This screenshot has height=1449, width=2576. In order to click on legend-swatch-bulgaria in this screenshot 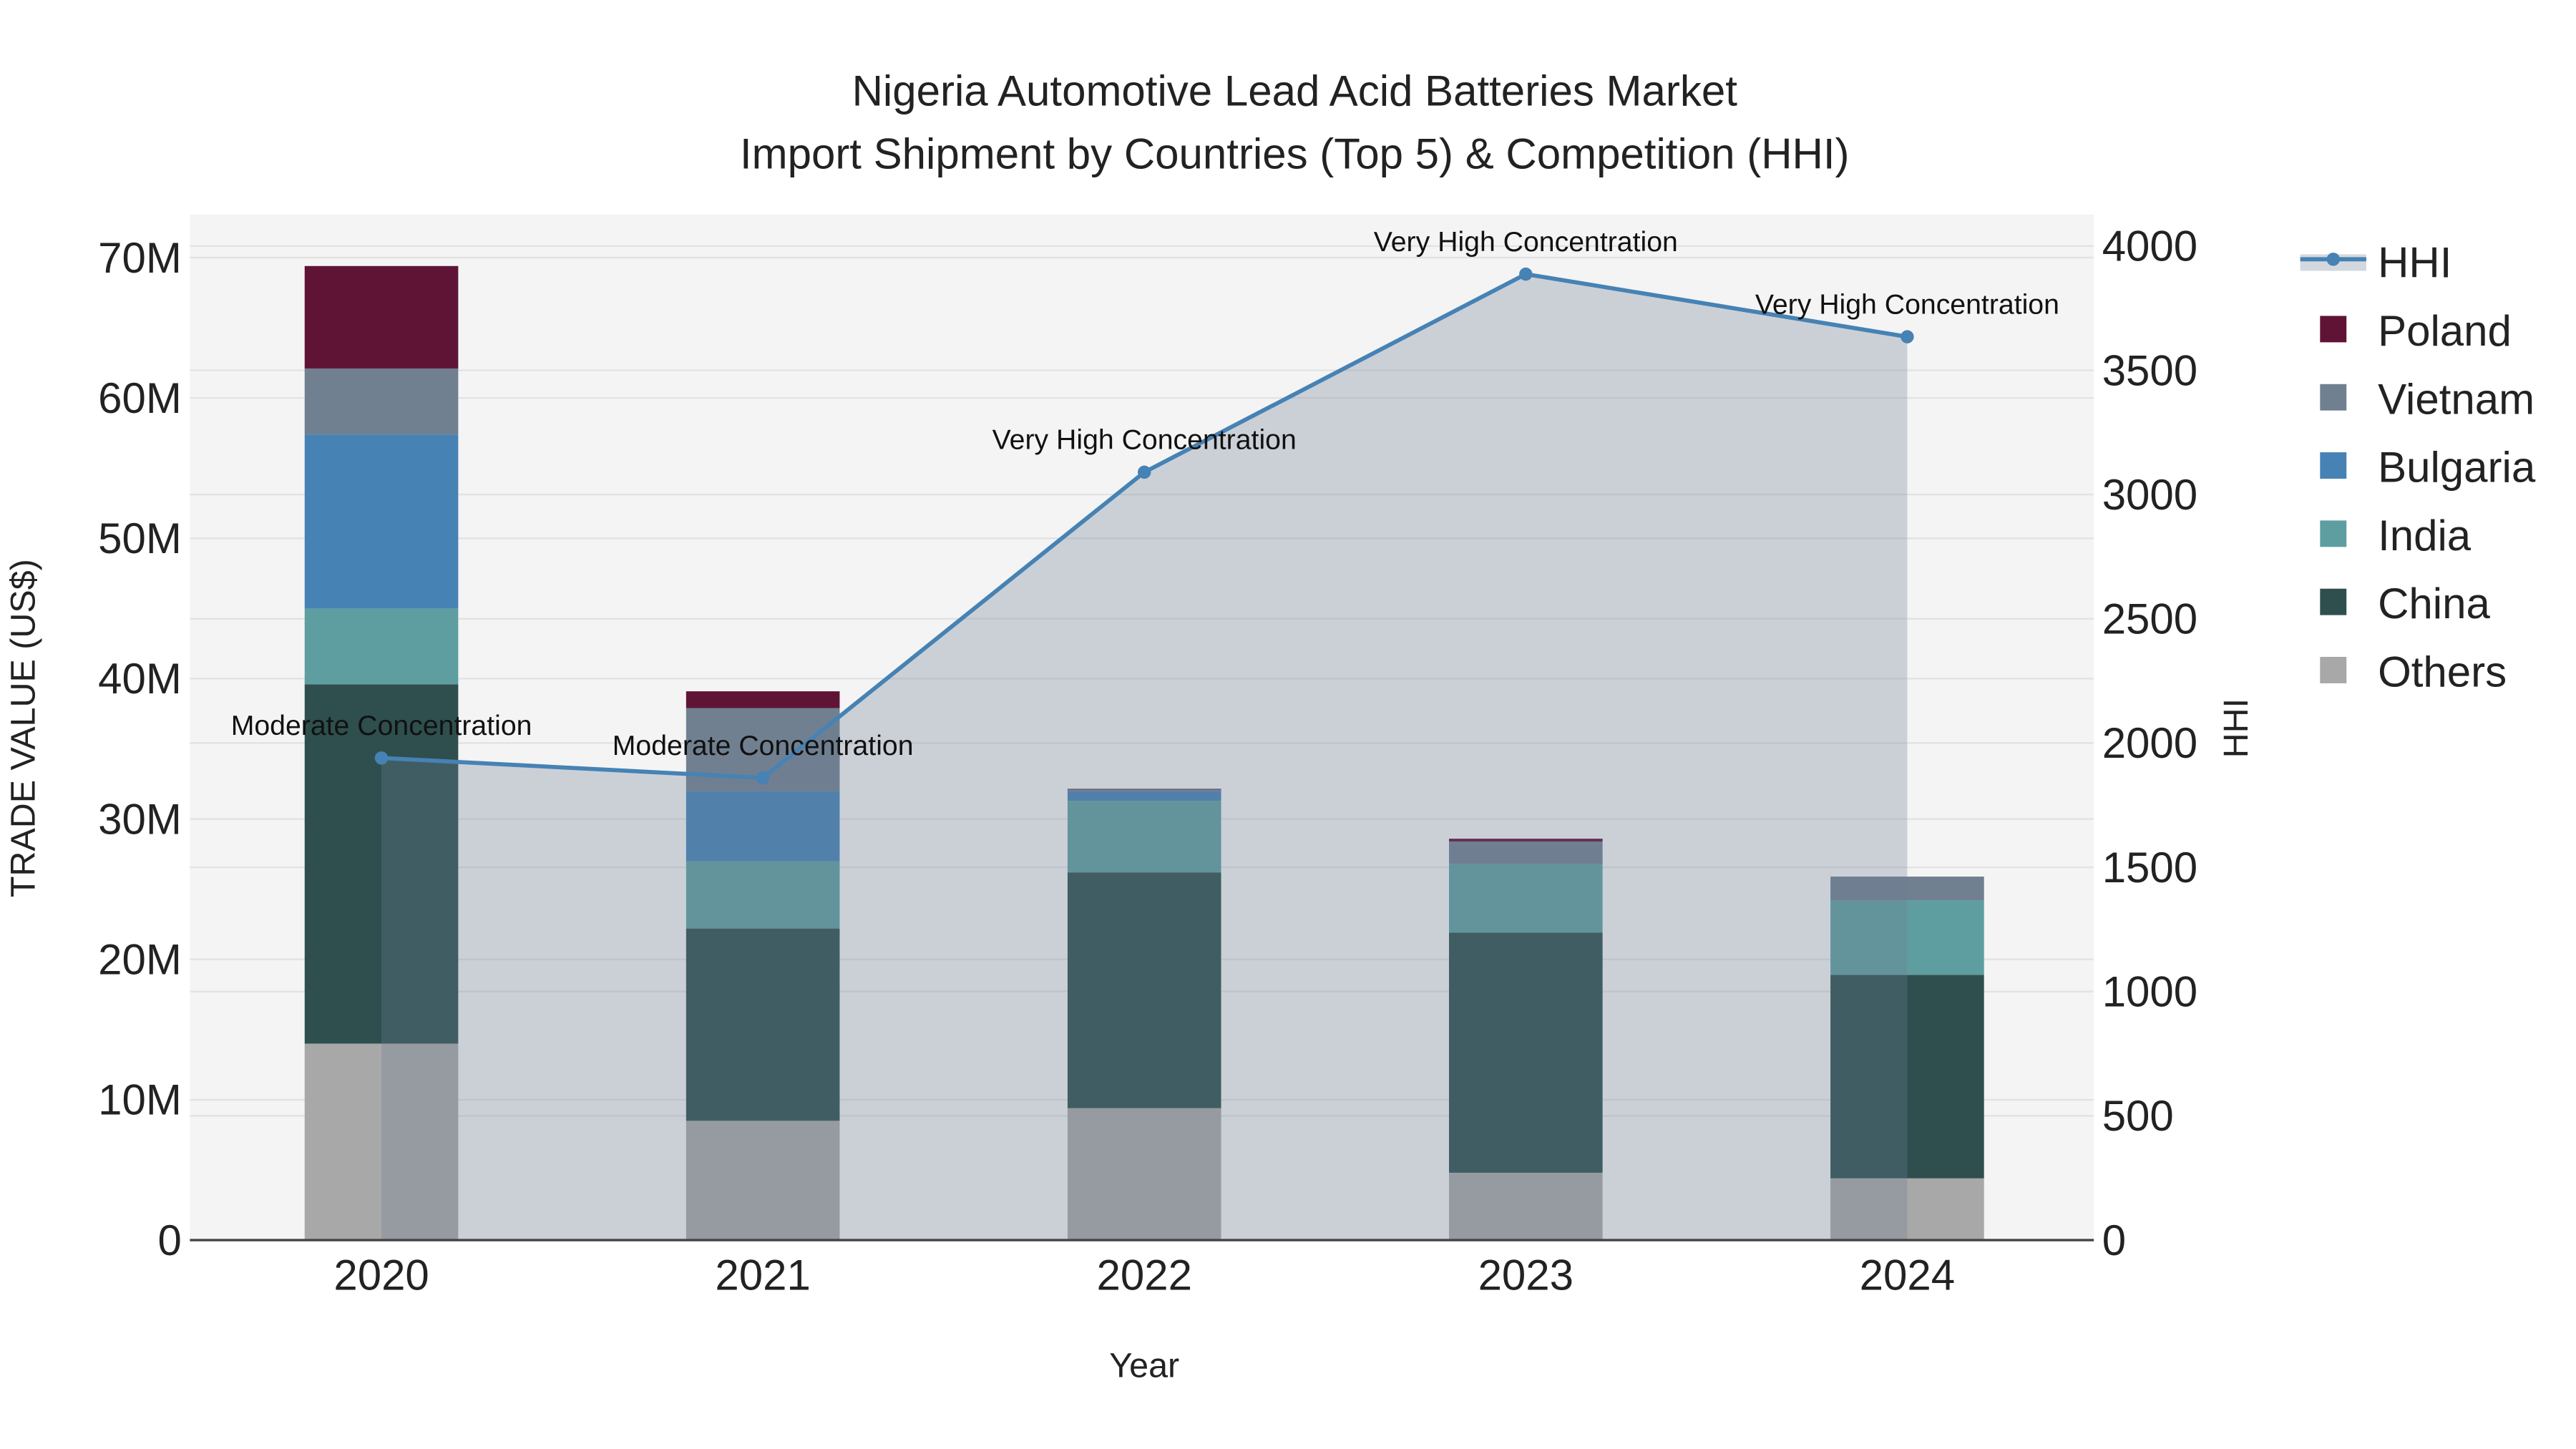, I will do `click(2333, 465)`.